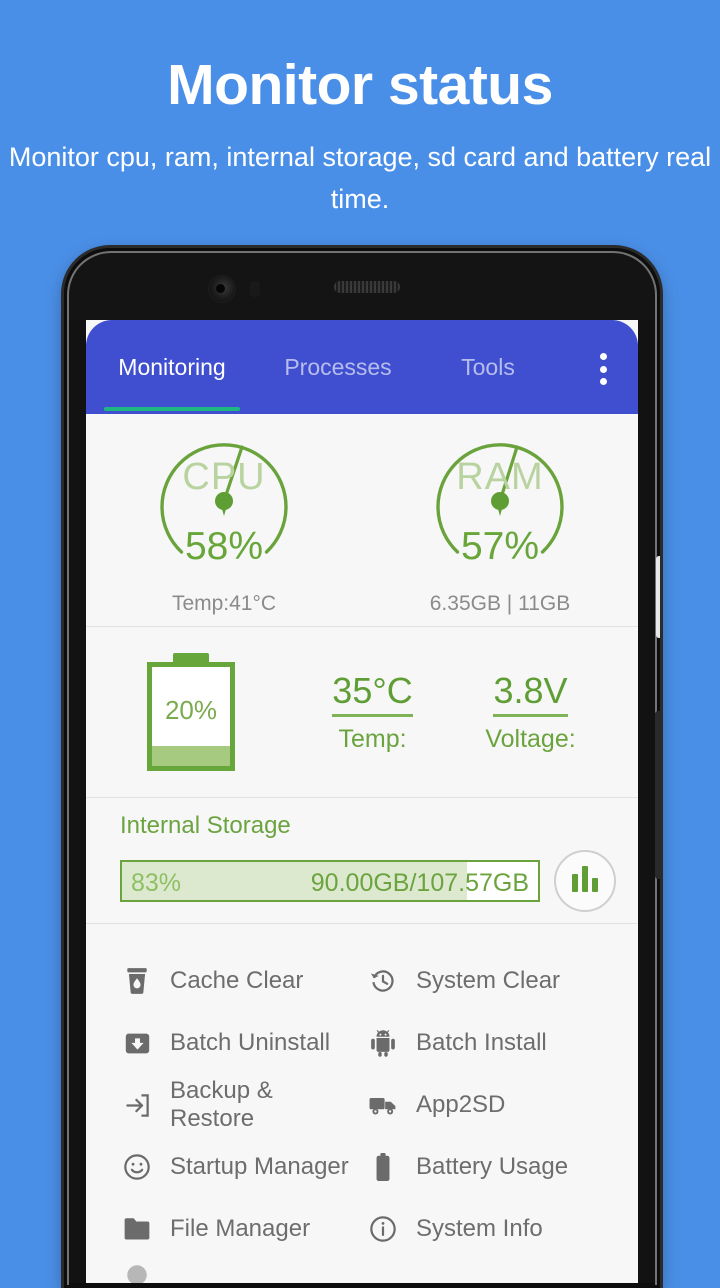 This screenshot has width=720, height=1288. What do you see at coordinates (500, 603) in the screenshot?
I see `ram-gauge-subtext: 6.35GB | 11GB` at bounding box center [500, 603].